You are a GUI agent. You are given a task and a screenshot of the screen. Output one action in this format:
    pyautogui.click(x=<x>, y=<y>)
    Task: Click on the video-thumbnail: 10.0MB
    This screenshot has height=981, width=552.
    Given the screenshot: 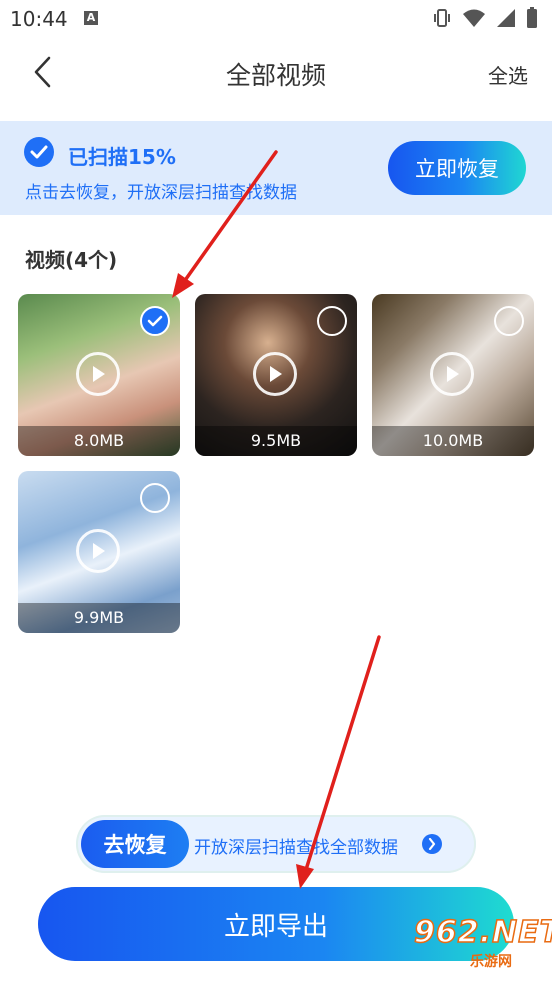 What is the action you would take?
    pyautogui.click(x=453, y=375)
    